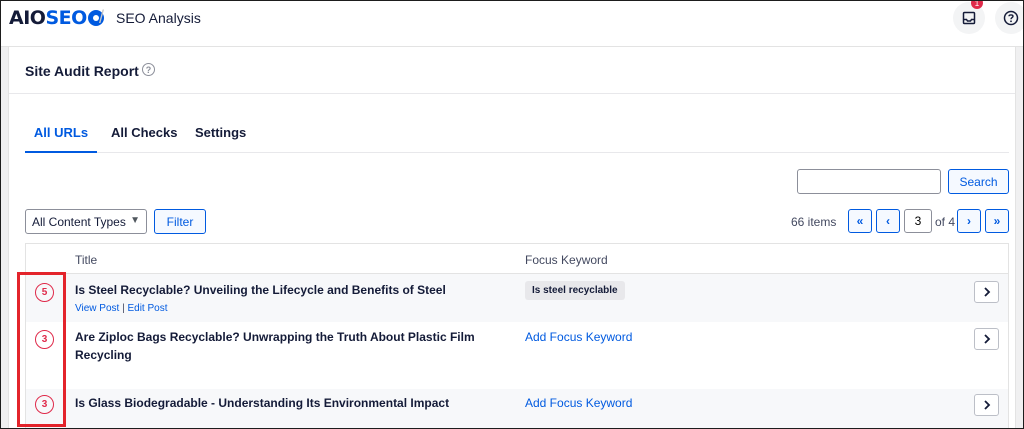  What do you see at coordinates (27, 18) in the screenshot?
I see `logo-text-aio: AIO` at bounding box center [27, 18].